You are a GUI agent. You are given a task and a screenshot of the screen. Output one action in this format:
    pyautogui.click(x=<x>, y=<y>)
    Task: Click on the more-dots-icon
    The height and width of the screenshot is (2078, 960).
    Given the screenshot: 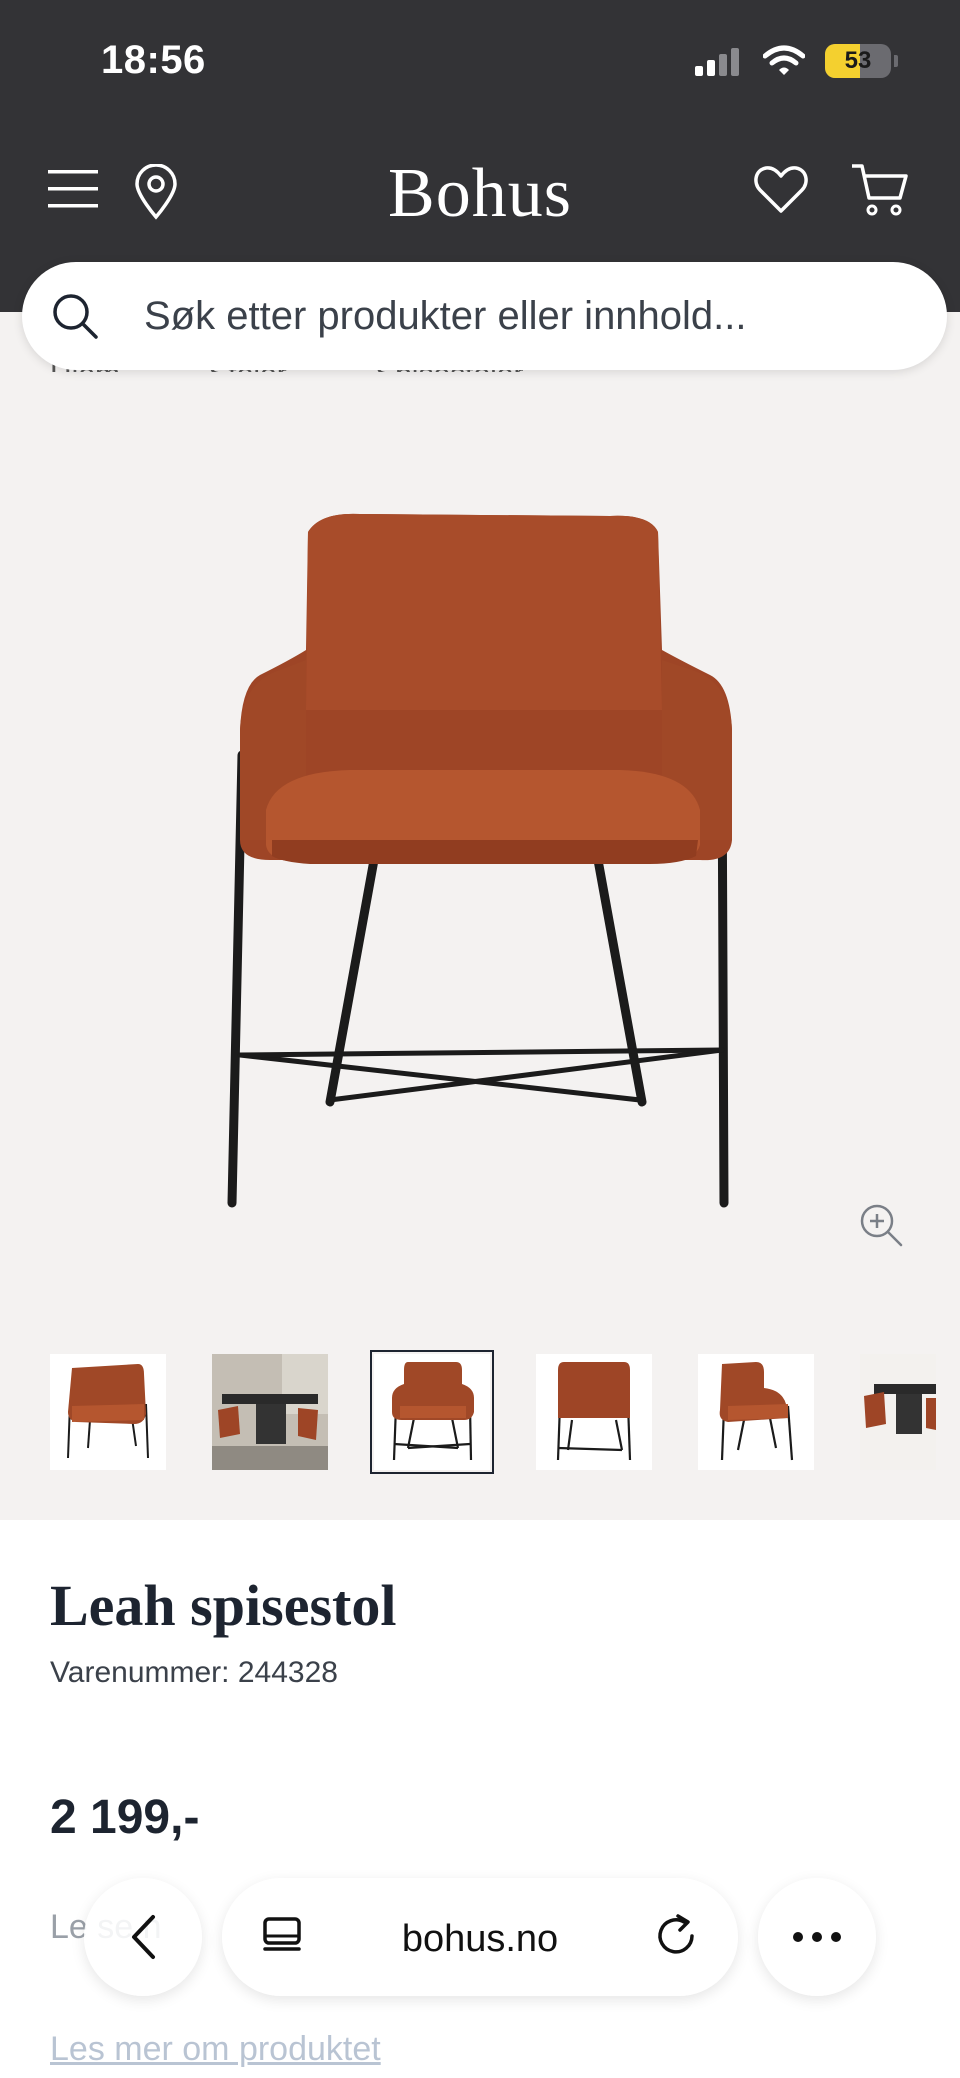 What is the action you would take?
    pyautogui.click(x=817, y=1937)
    